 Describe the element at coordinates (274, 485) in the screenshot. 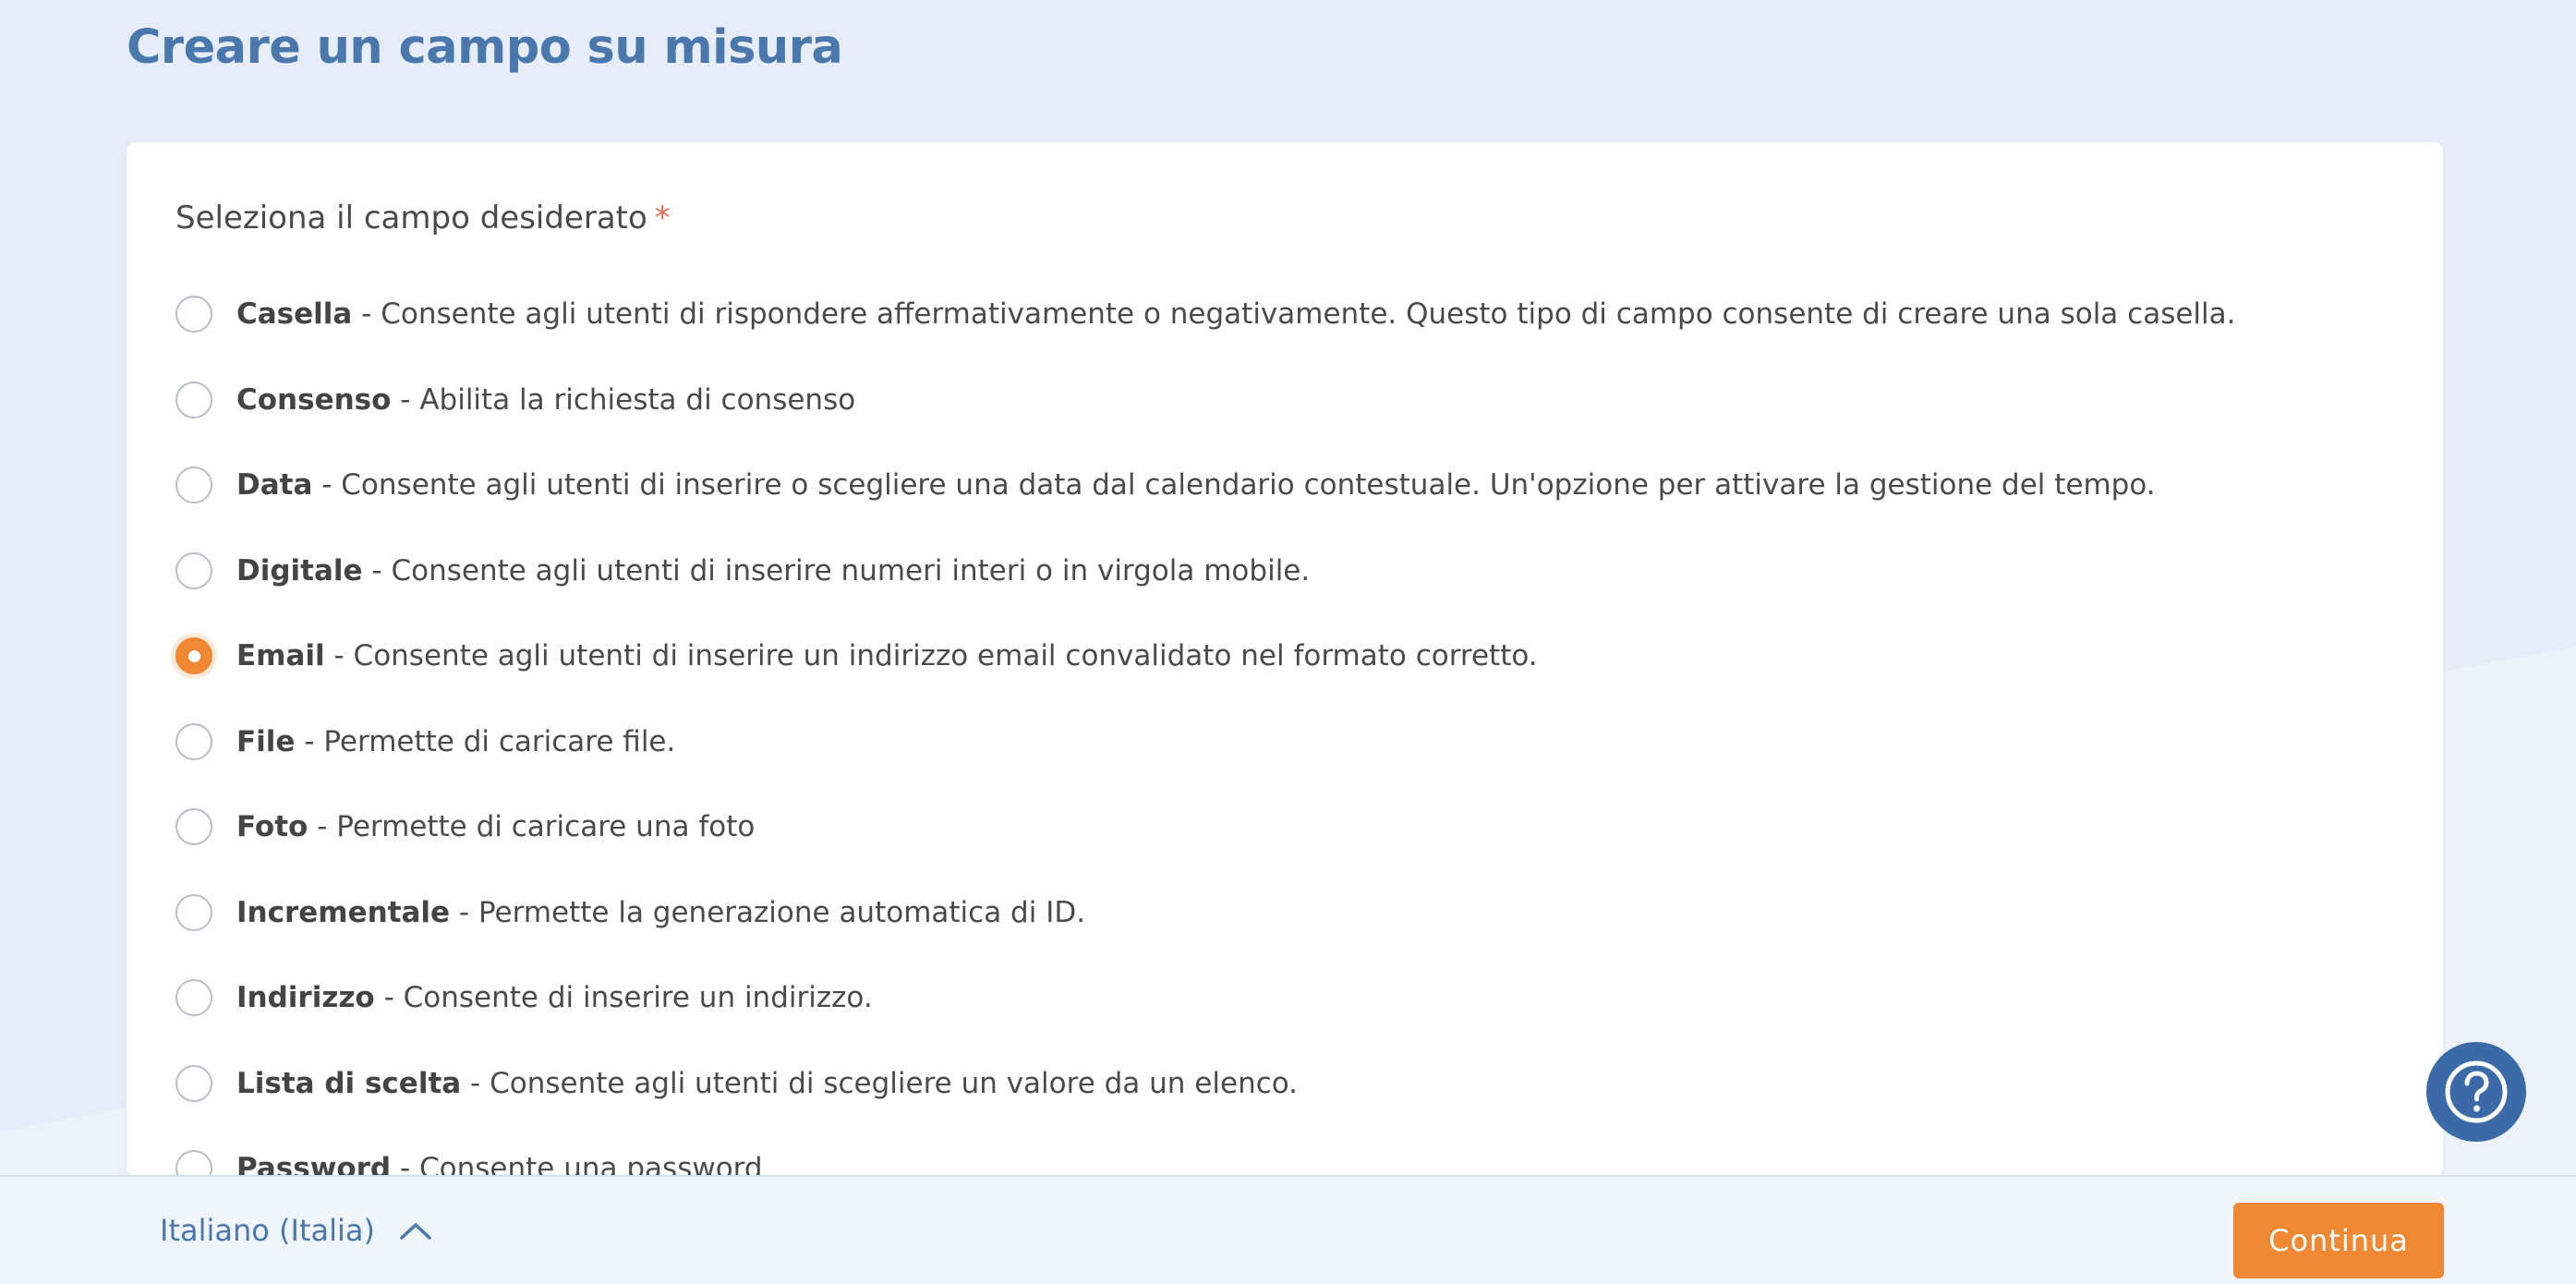

I see `option-name: Data` at that location.